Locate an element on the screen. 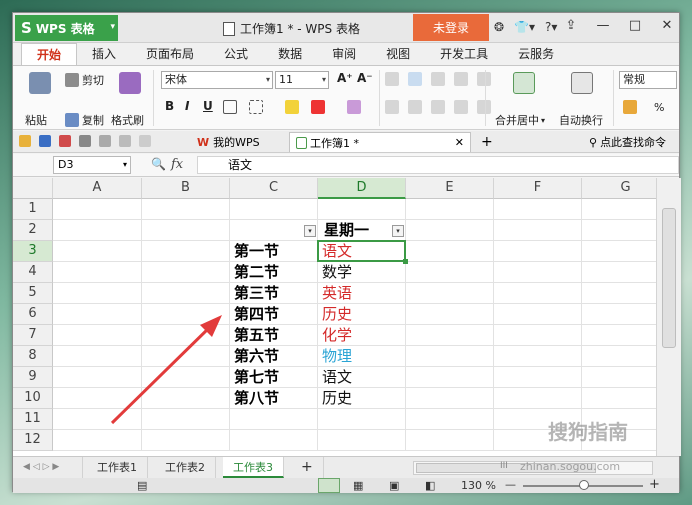 This screenshot has height=505, width=692. column-header: B is located at coordinates (186, 188).